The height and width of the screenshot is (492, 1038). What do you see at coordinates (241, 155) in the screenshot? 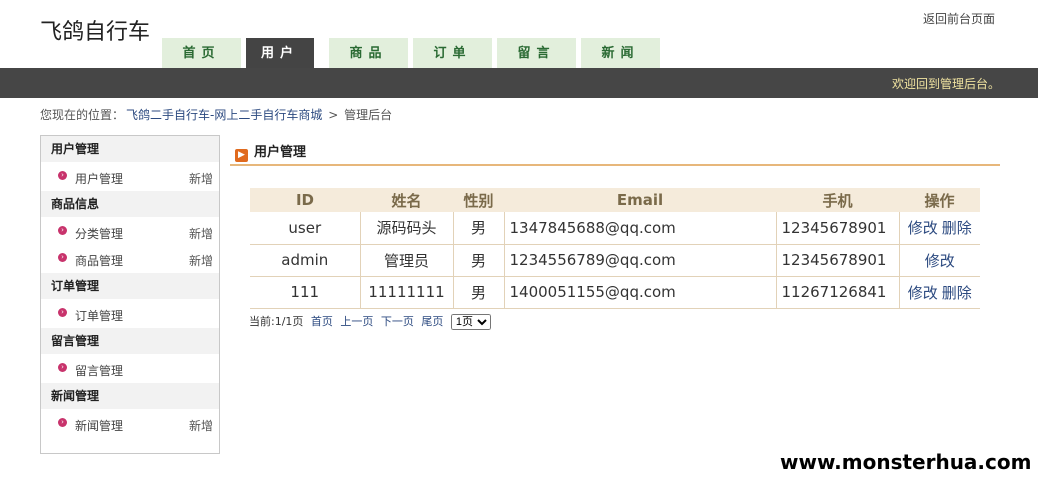
I see `arrow-right-icon: ▶` at bounding box center [241, 155].